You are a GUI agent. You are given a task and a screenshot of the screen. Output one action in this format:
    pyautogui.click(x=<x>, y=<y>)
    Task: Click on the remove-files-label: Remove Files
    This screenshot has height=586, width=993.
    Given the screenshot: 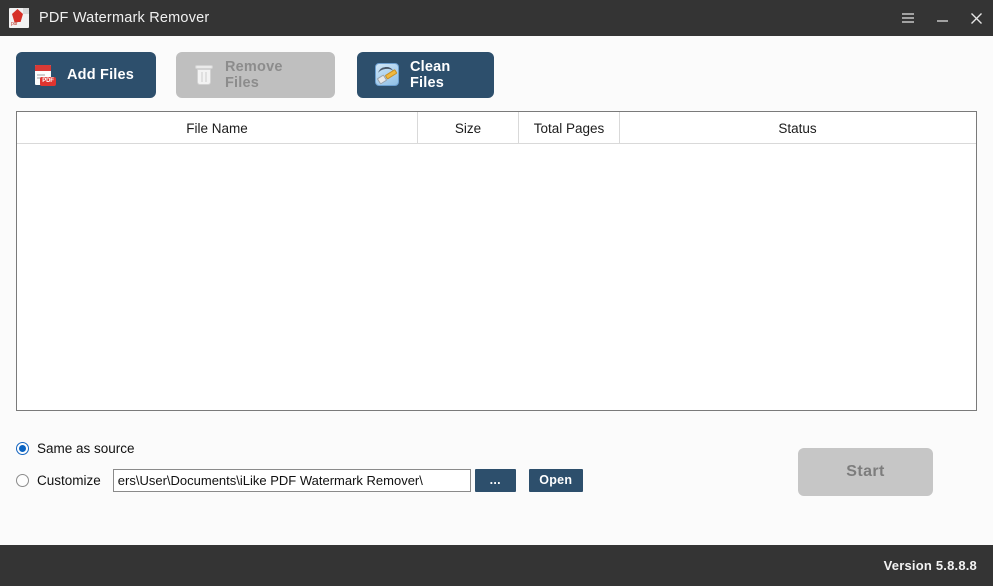 What is the action you would take?
    pyautogui.click(x=254, y=75)
    